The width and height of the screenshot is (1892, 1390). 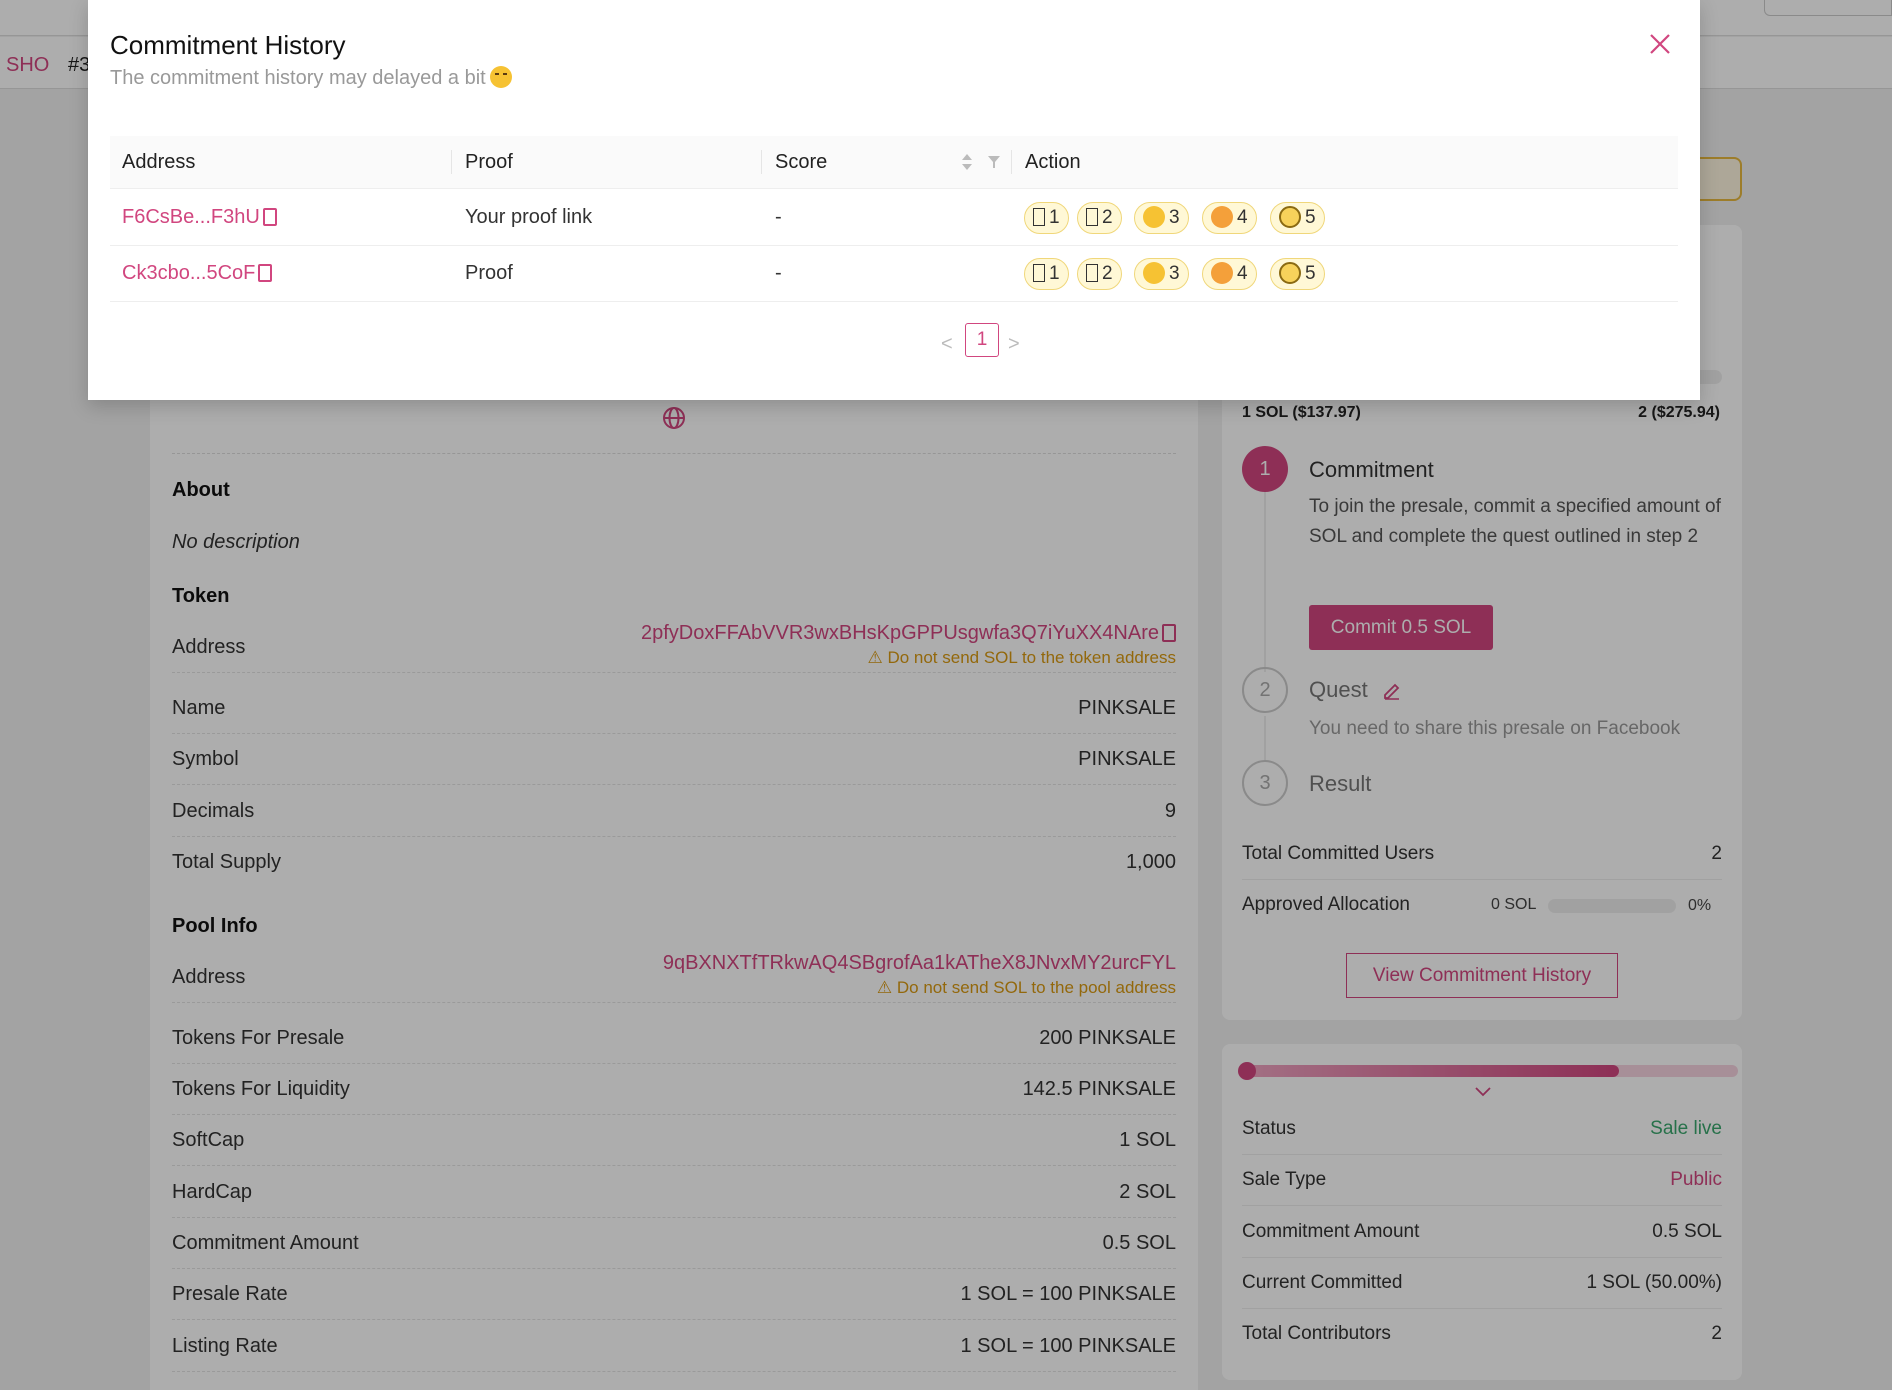 I want to click on table-row: Ck3cbo...5CoF Proof - 1 2 3 4 5, so click(x=894, y=274).